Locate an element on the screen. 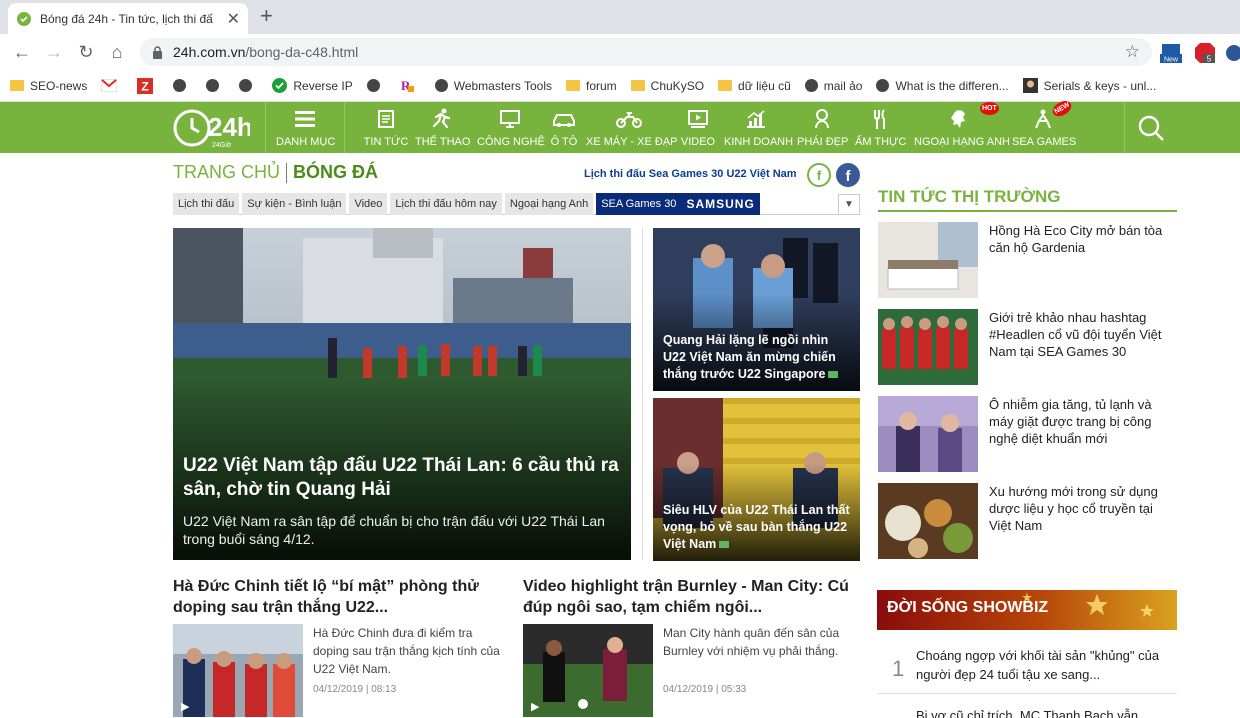 This screenshot has height=718, width=1240. menu-ngoai-hang-anh: NGOẠI HẠNG ANH HOT is located at coordinates (962, 125).